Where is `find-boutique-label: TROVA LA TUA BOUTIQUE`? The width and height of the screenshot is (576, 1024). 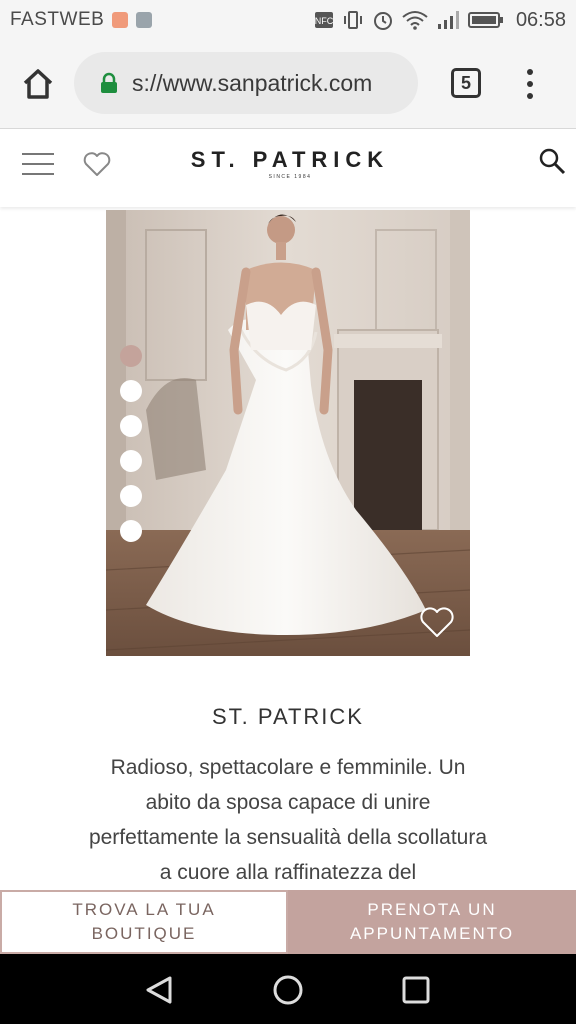 find-boutique-label: TROVA LA TUA BOUTIQUE is located at coordinates (144, 921).